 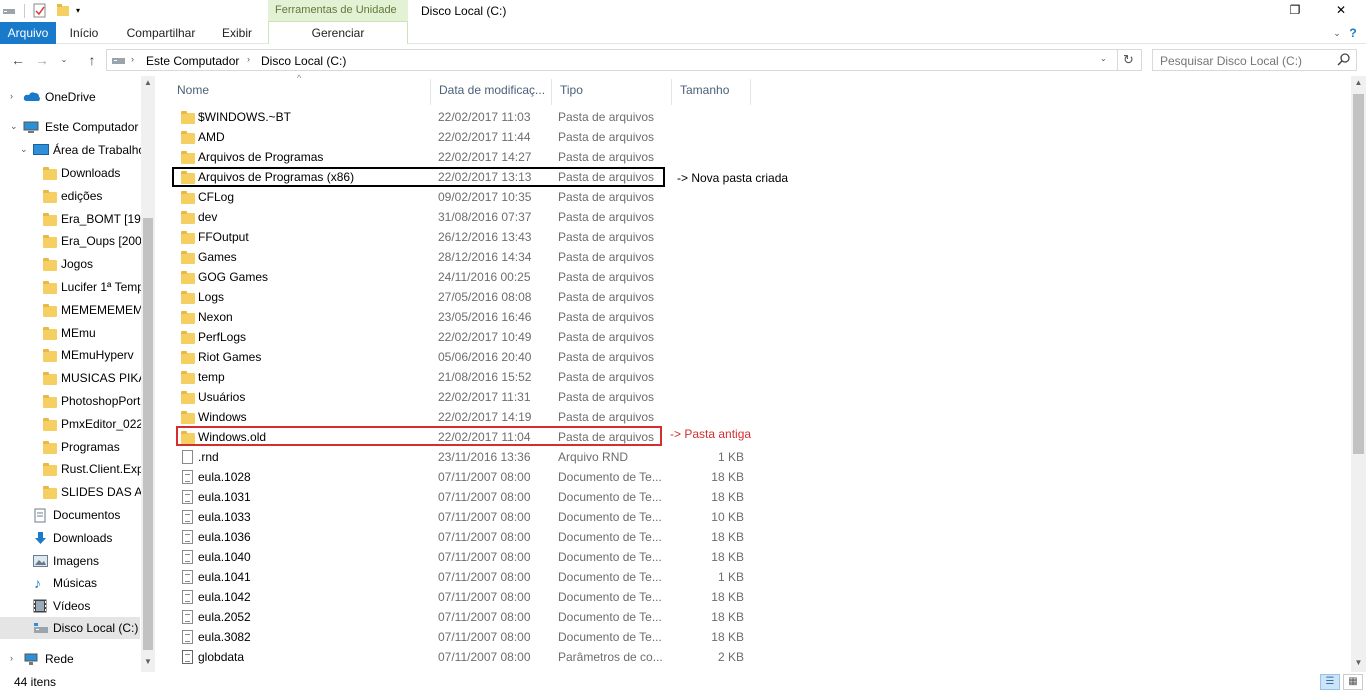 I want to click on restore-icon: ❐, so click(x=1295, y=10).